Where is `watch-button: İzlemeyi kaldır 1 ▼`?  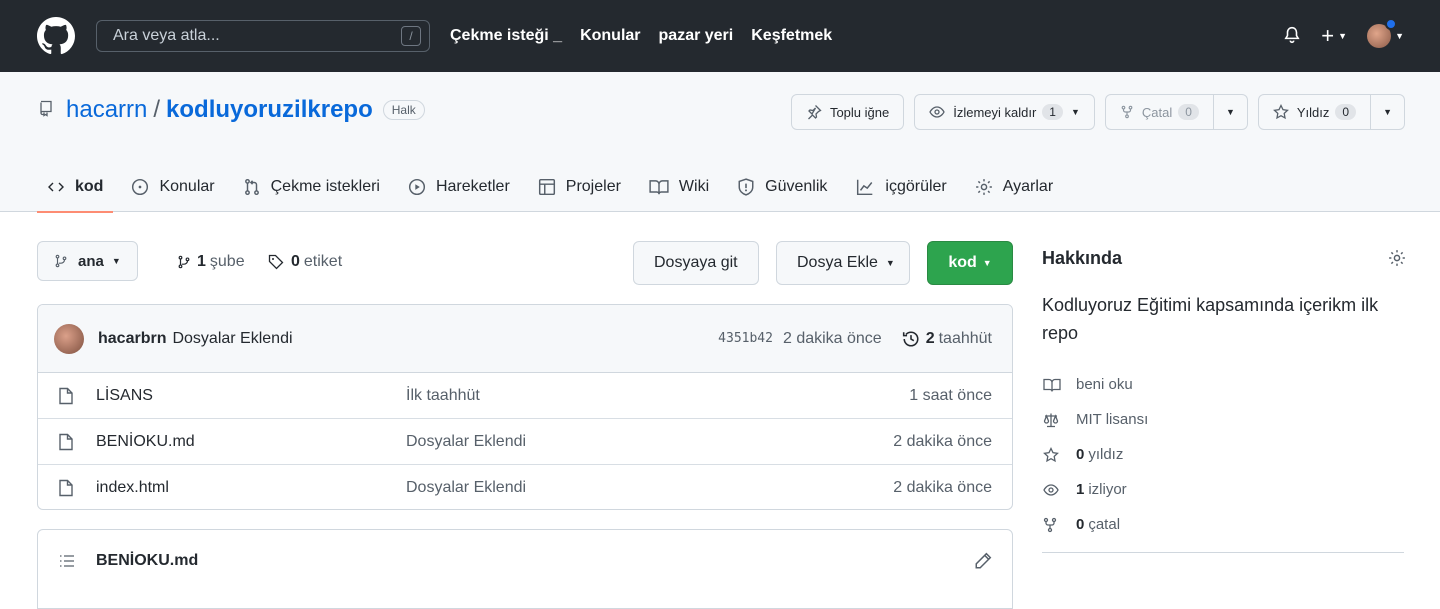 watch-button: İzlemeyi kaldır 1 ▼ is located at coordinates (1004, 112).